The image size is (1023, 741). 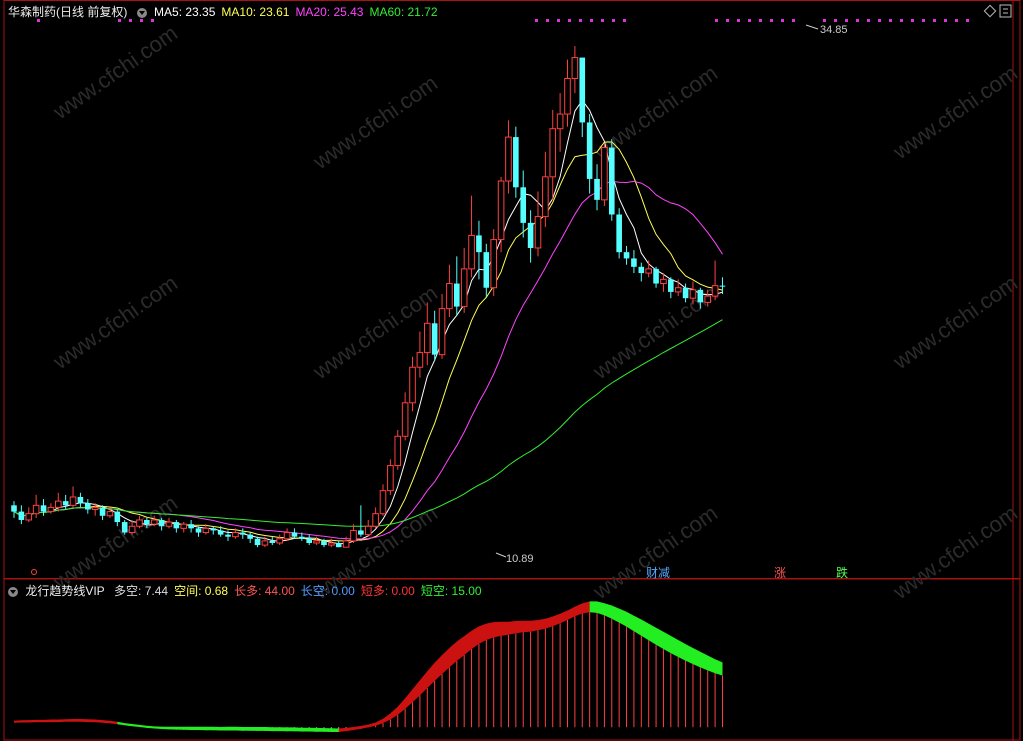 I want to click on high-price-label: 34.85, so click(x=834, y=30).